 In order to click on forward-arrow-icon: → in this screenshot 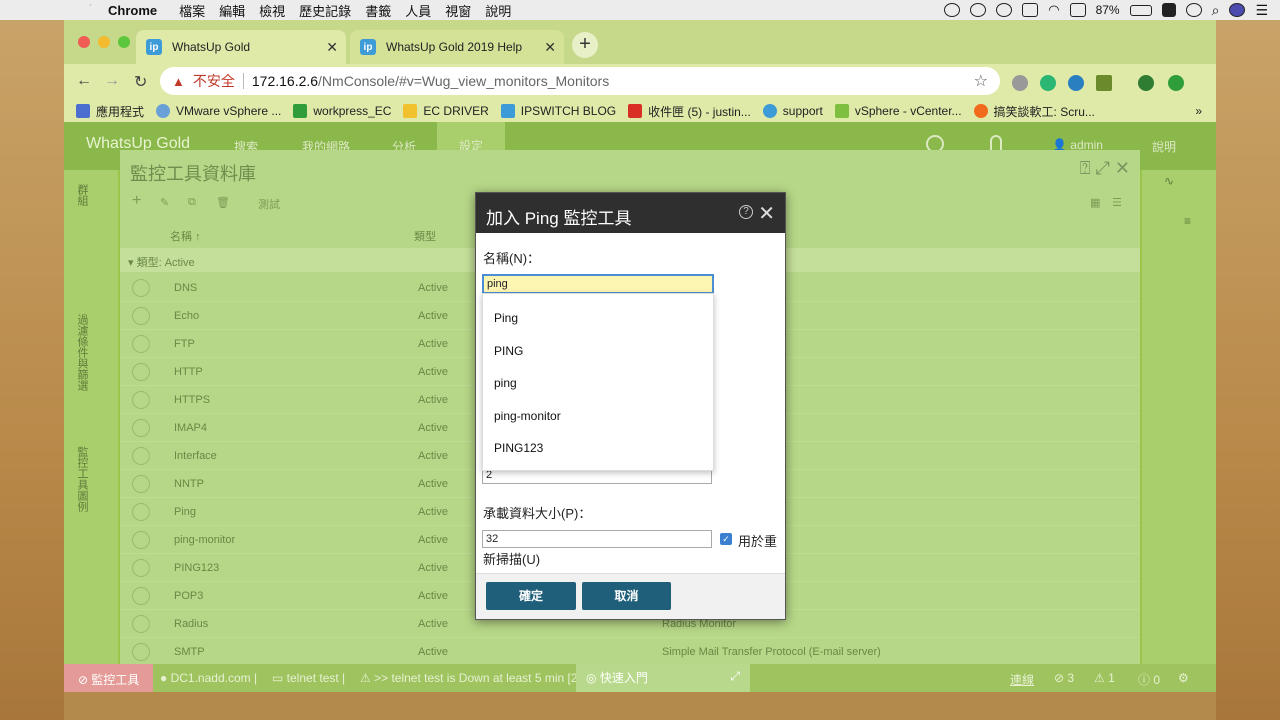, I will do `click(112, 81)`.